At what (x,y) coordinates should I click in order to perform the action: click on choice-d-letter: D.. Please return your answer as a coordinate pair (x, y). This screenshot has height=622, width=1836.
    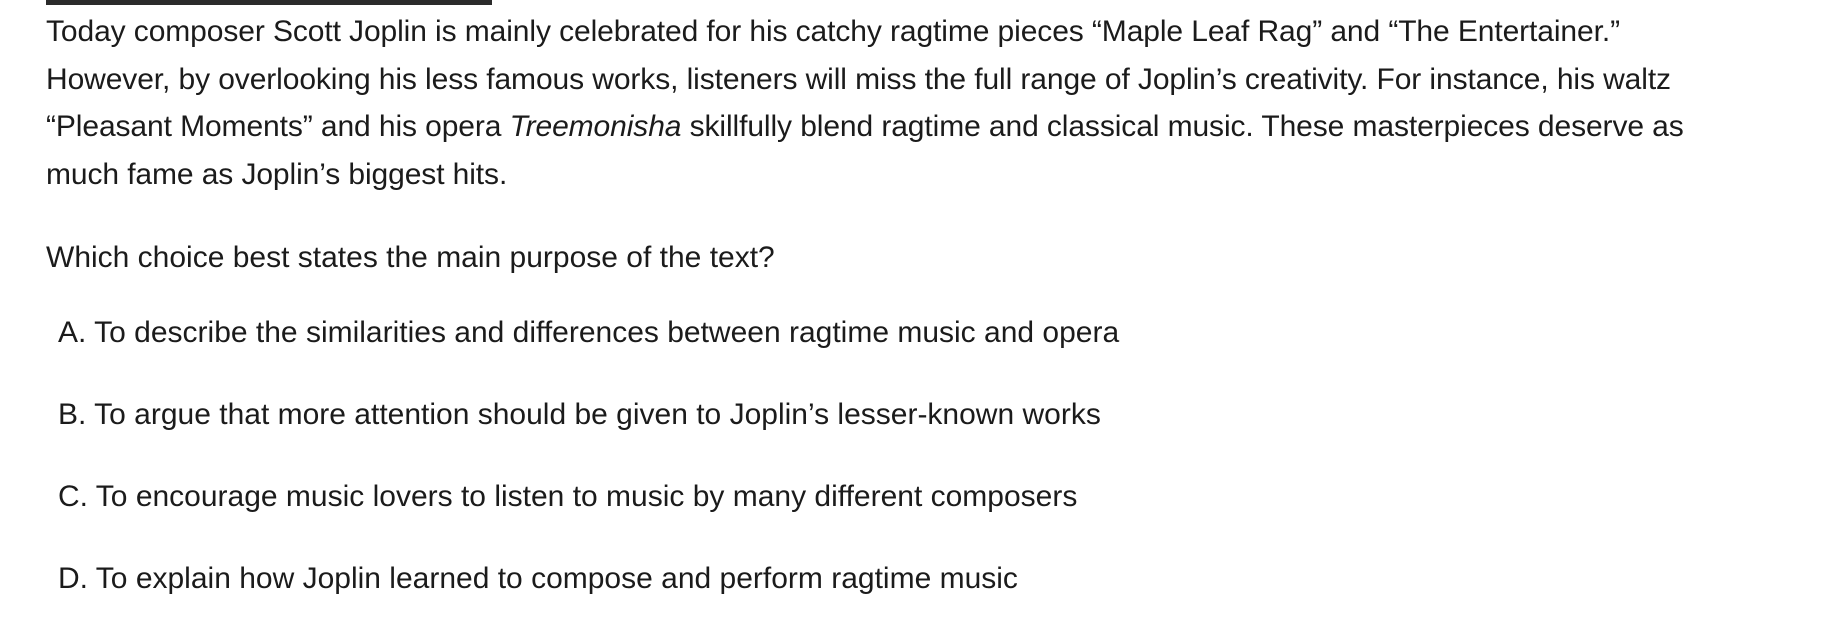
    Looking at the image, I should click on (73, 578).